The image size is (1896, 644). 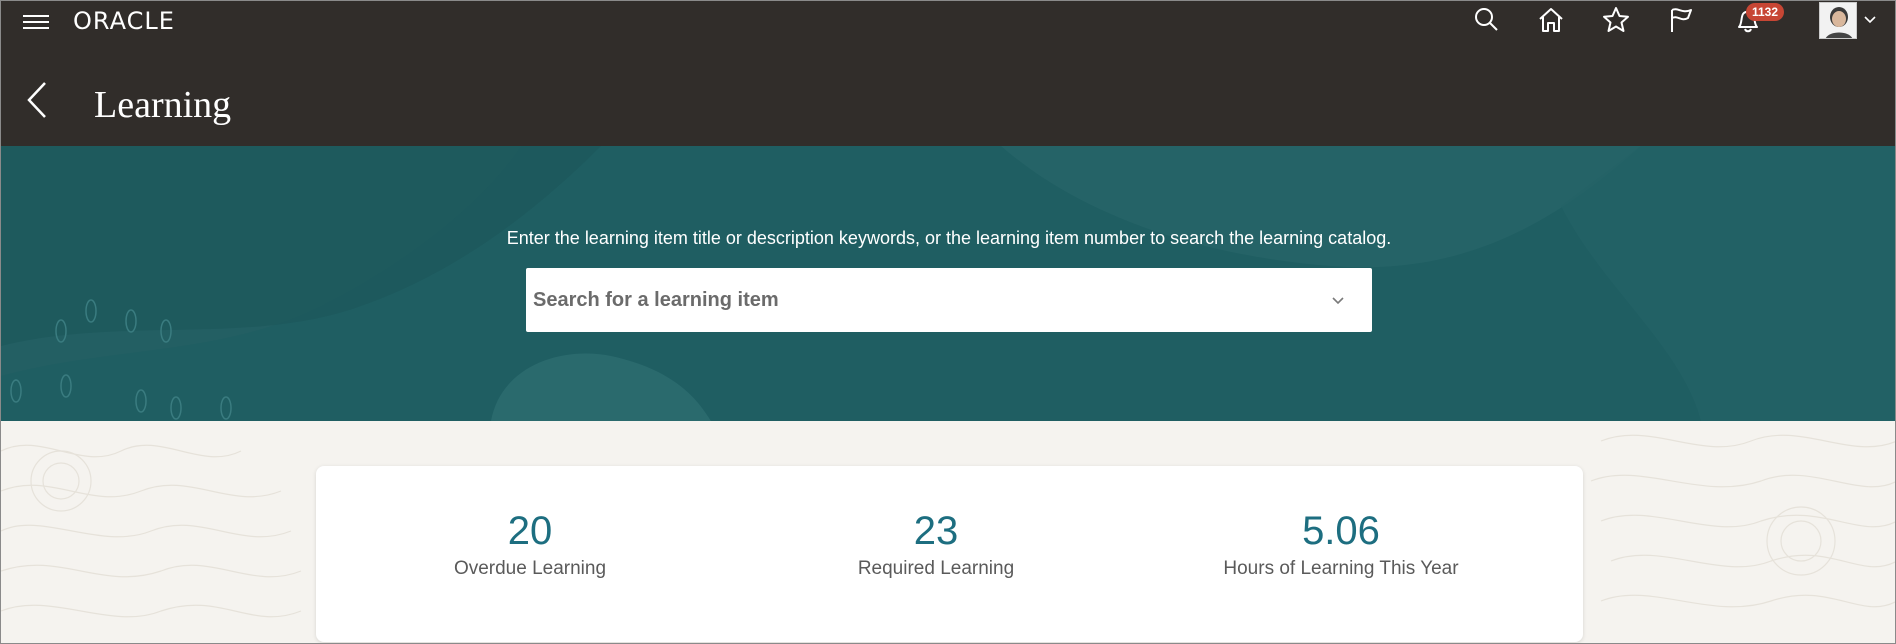 I want to click on metric-value: 23, so click(x=936, y=531).